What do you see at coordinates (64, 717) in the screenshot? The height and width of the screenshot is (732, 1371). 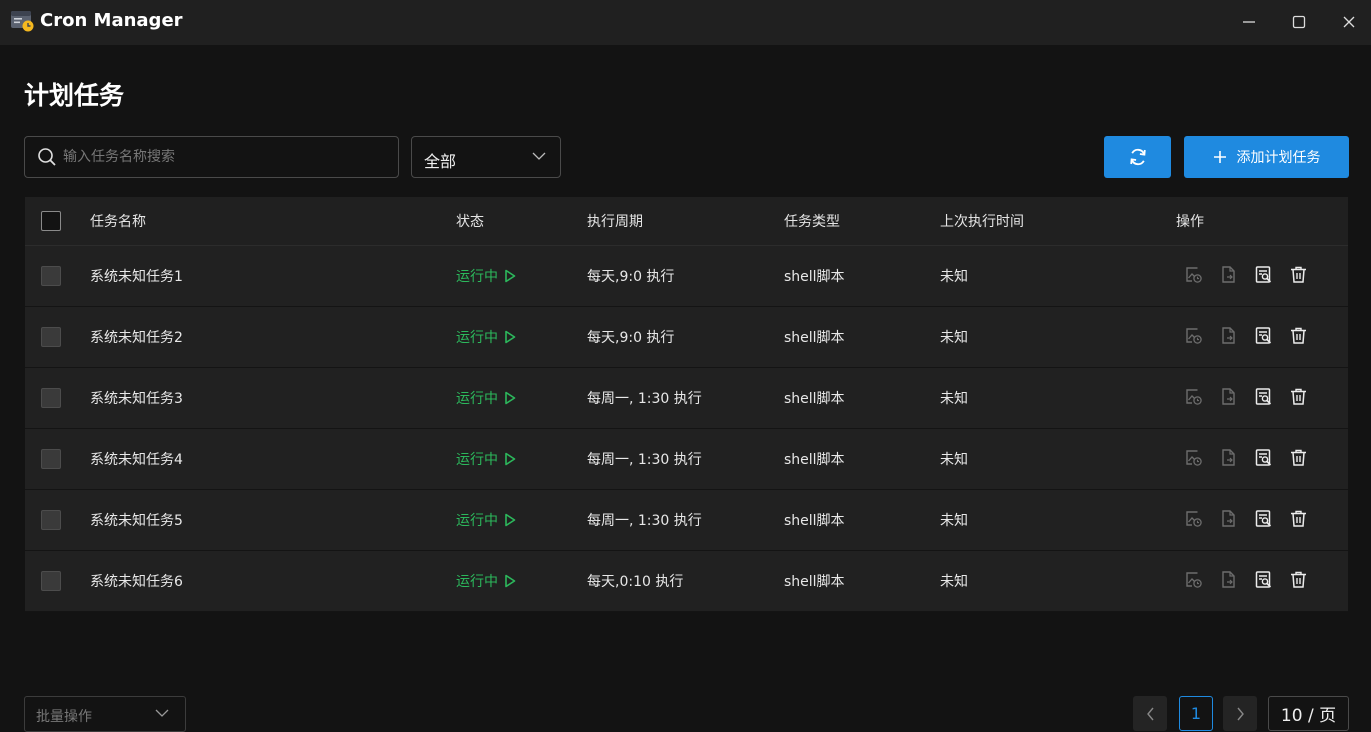 I see `batch-operation-placeholder: 批量操作` at bounding box center [64, 717].